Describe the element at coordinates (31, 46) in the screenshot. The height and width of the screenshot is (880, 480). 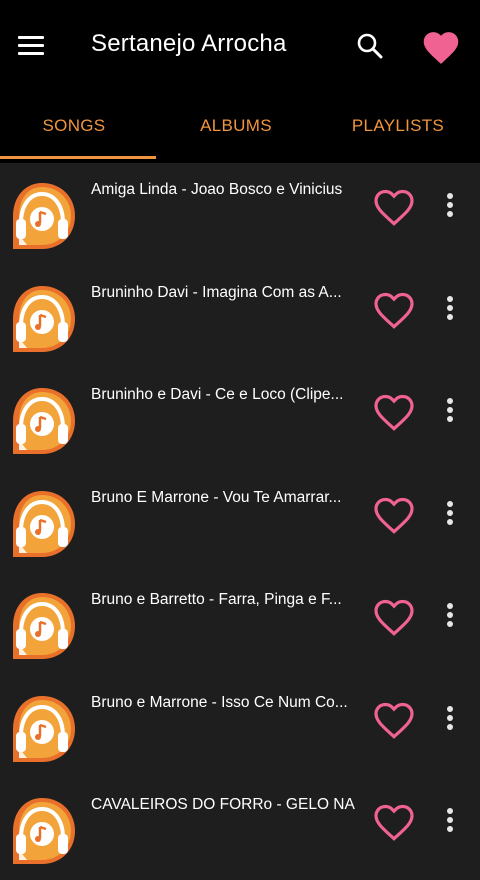
I see `hamburger-menu-icon` at that location.